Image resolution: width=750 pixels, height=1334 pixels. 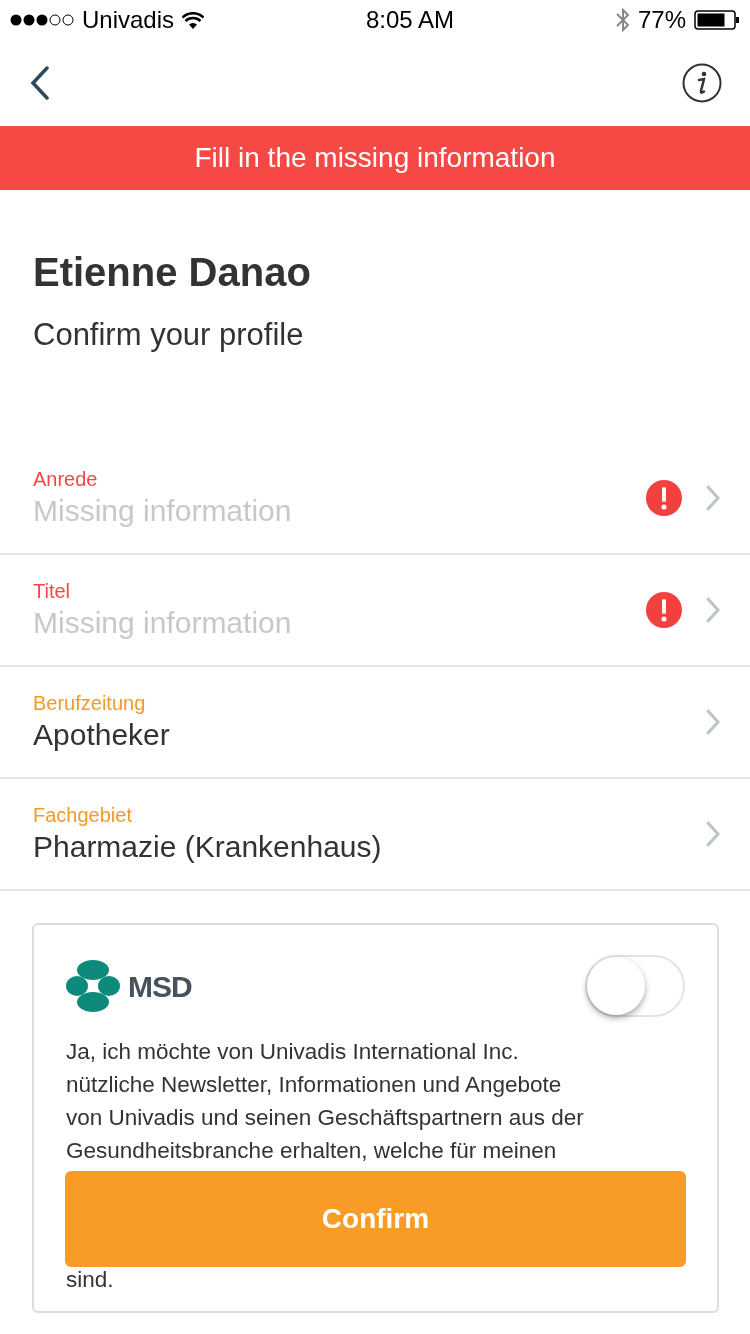 What do you see at coordinates (661, 20) in the screenshot?
I see `battery-percent: 77%` at bounding box center [661, 20].